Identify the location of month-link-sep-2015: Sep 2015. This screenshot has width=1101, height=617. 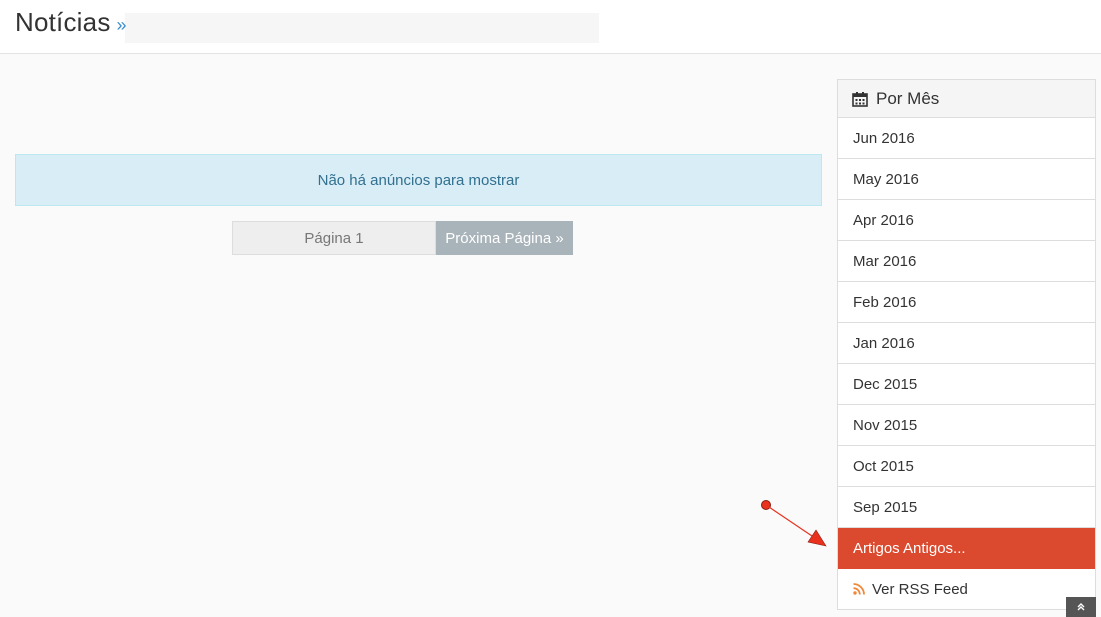
(966, 507).